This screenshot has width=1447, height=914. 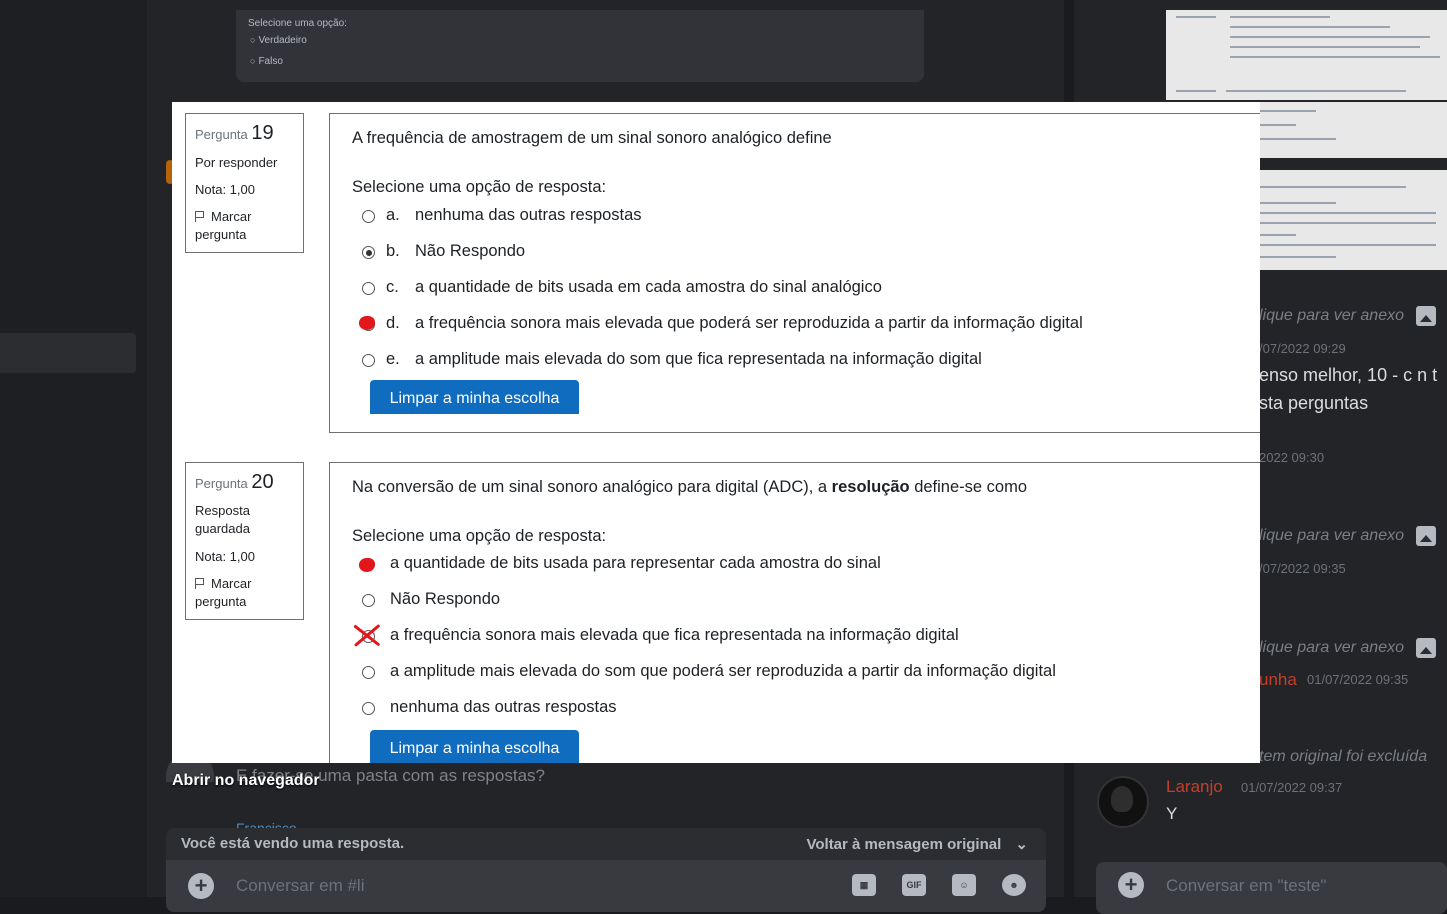 I want to click on red-cross-mark, so click(x=366, y=635).